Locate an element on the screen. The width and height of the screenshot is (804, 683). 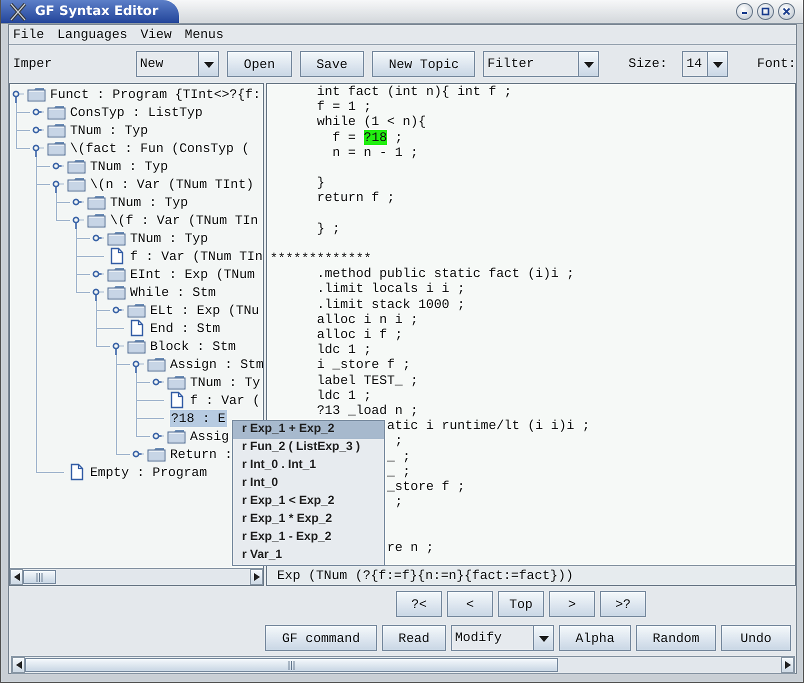
code-line: n = n - 1 ; is located at coordinates (375, 152).